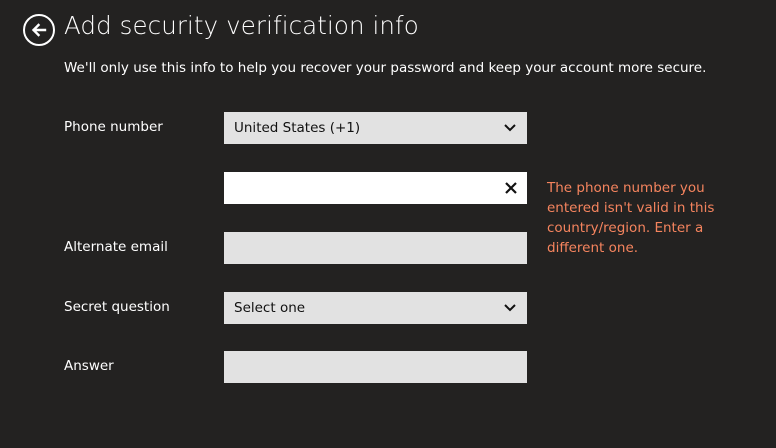  I want to click on phone-number-input, so click(375, 188).